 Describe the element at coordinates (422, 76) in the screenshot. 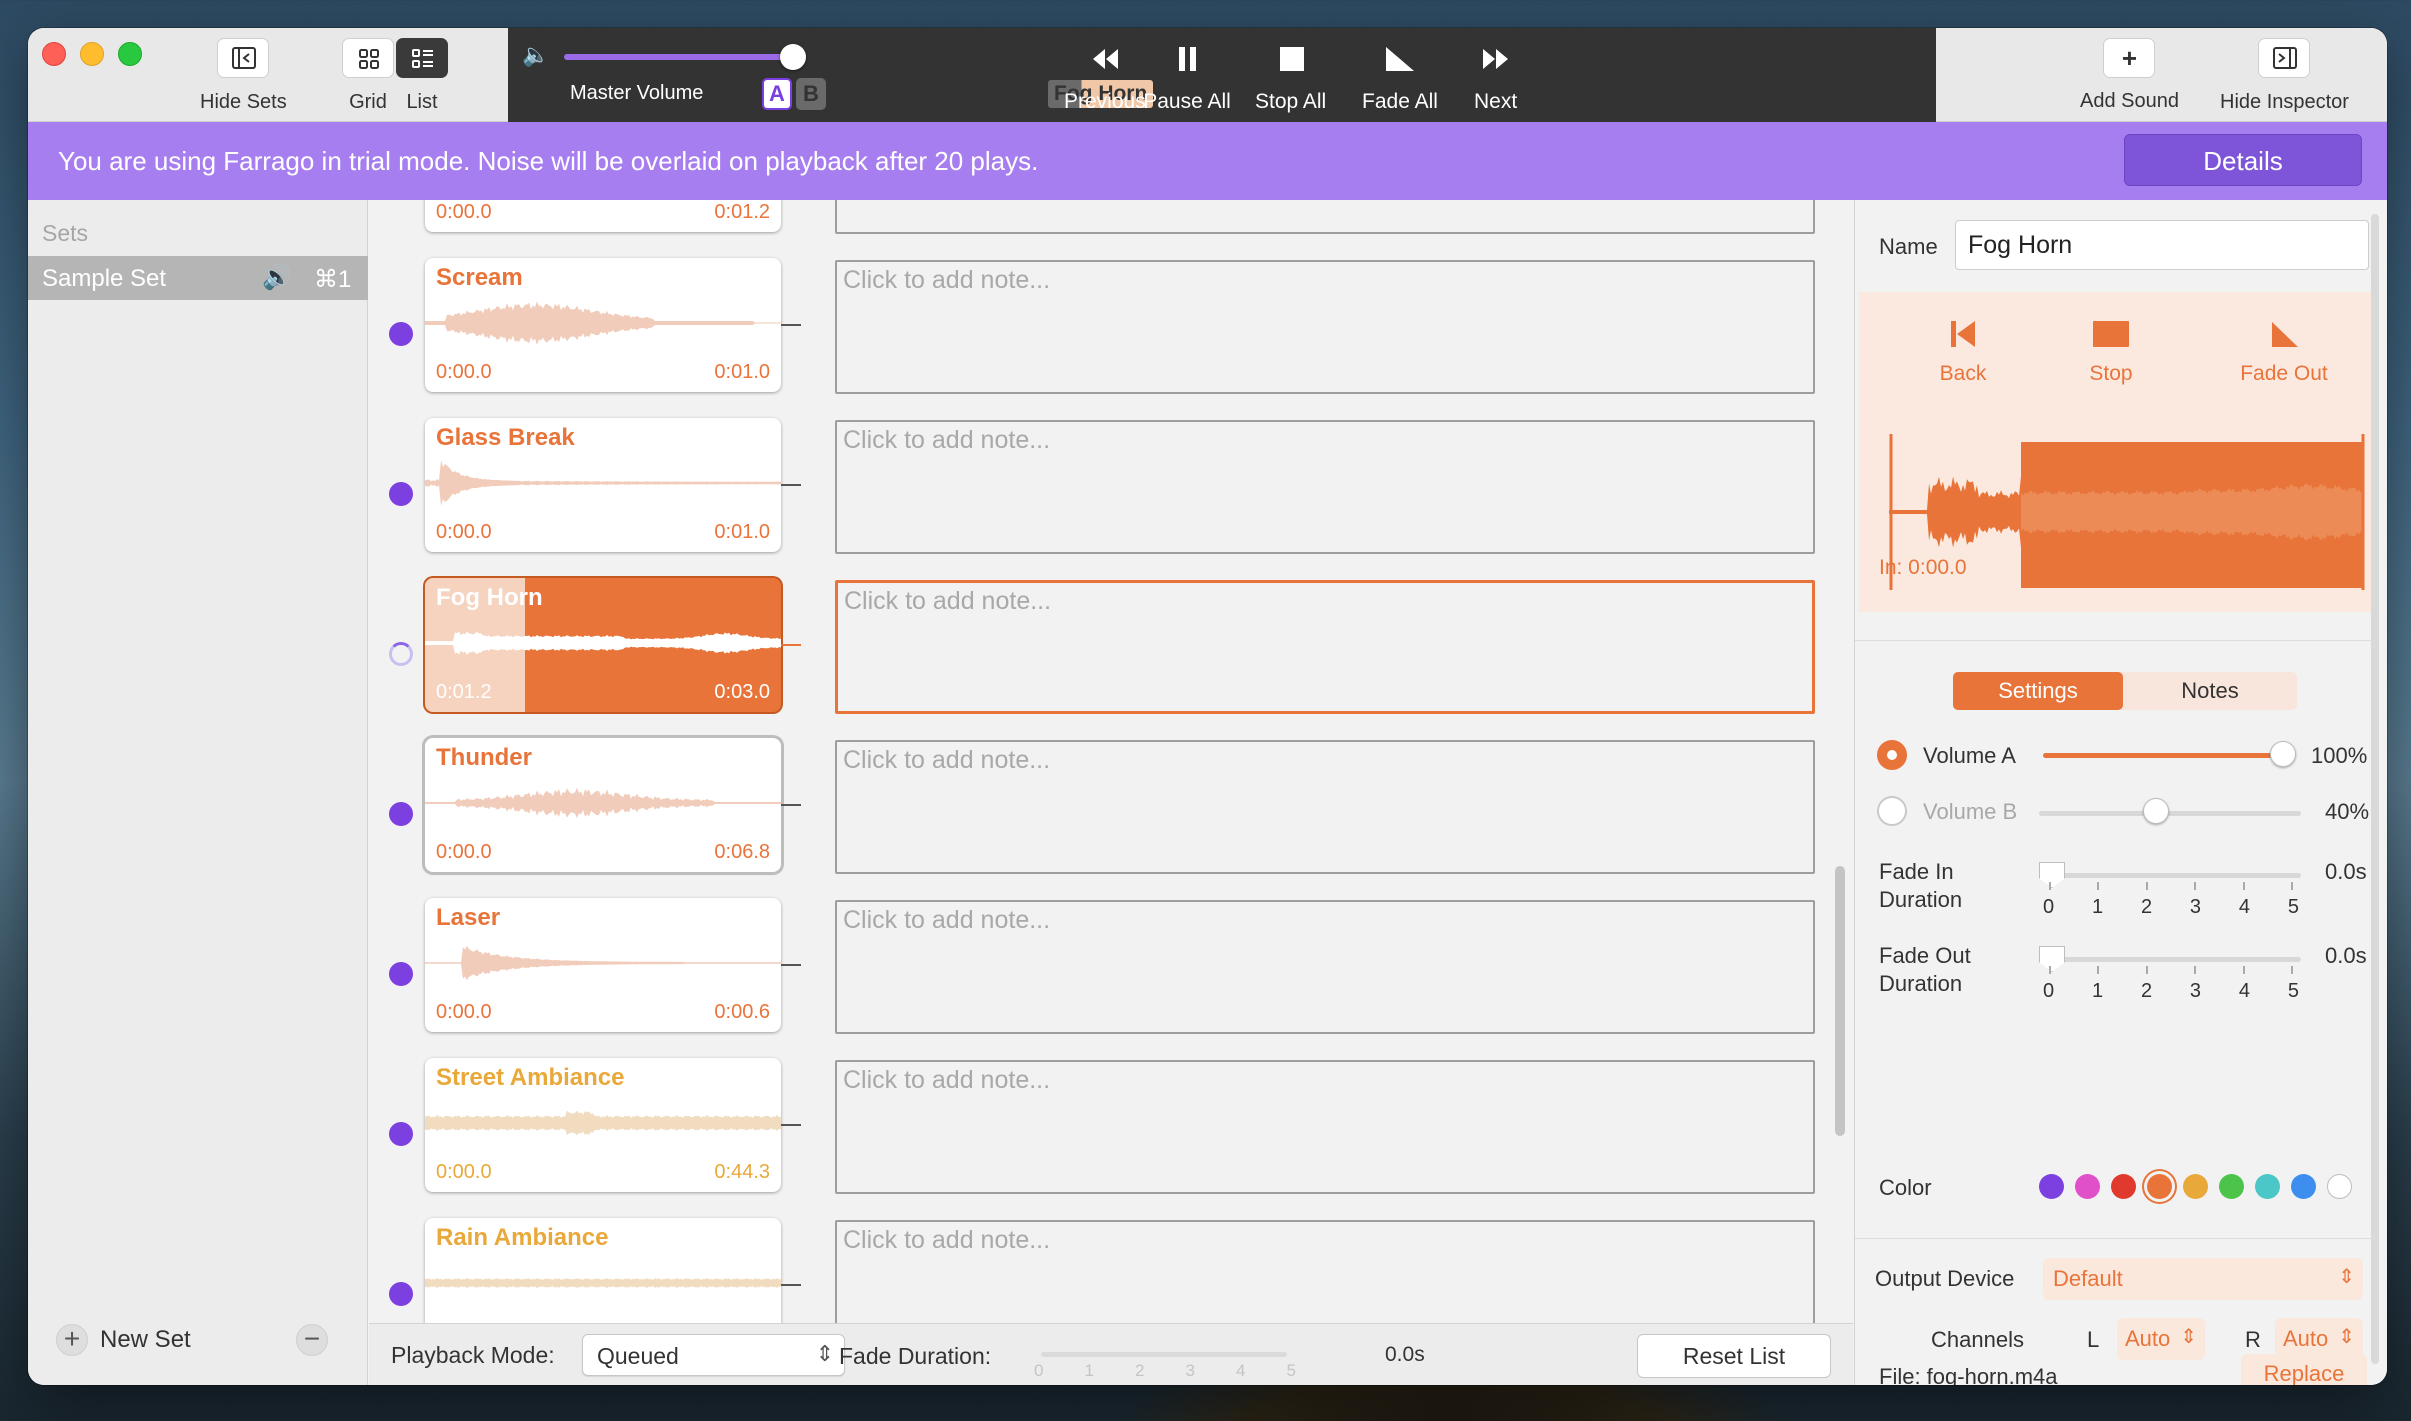

I see `list-view-button: List` at that location.